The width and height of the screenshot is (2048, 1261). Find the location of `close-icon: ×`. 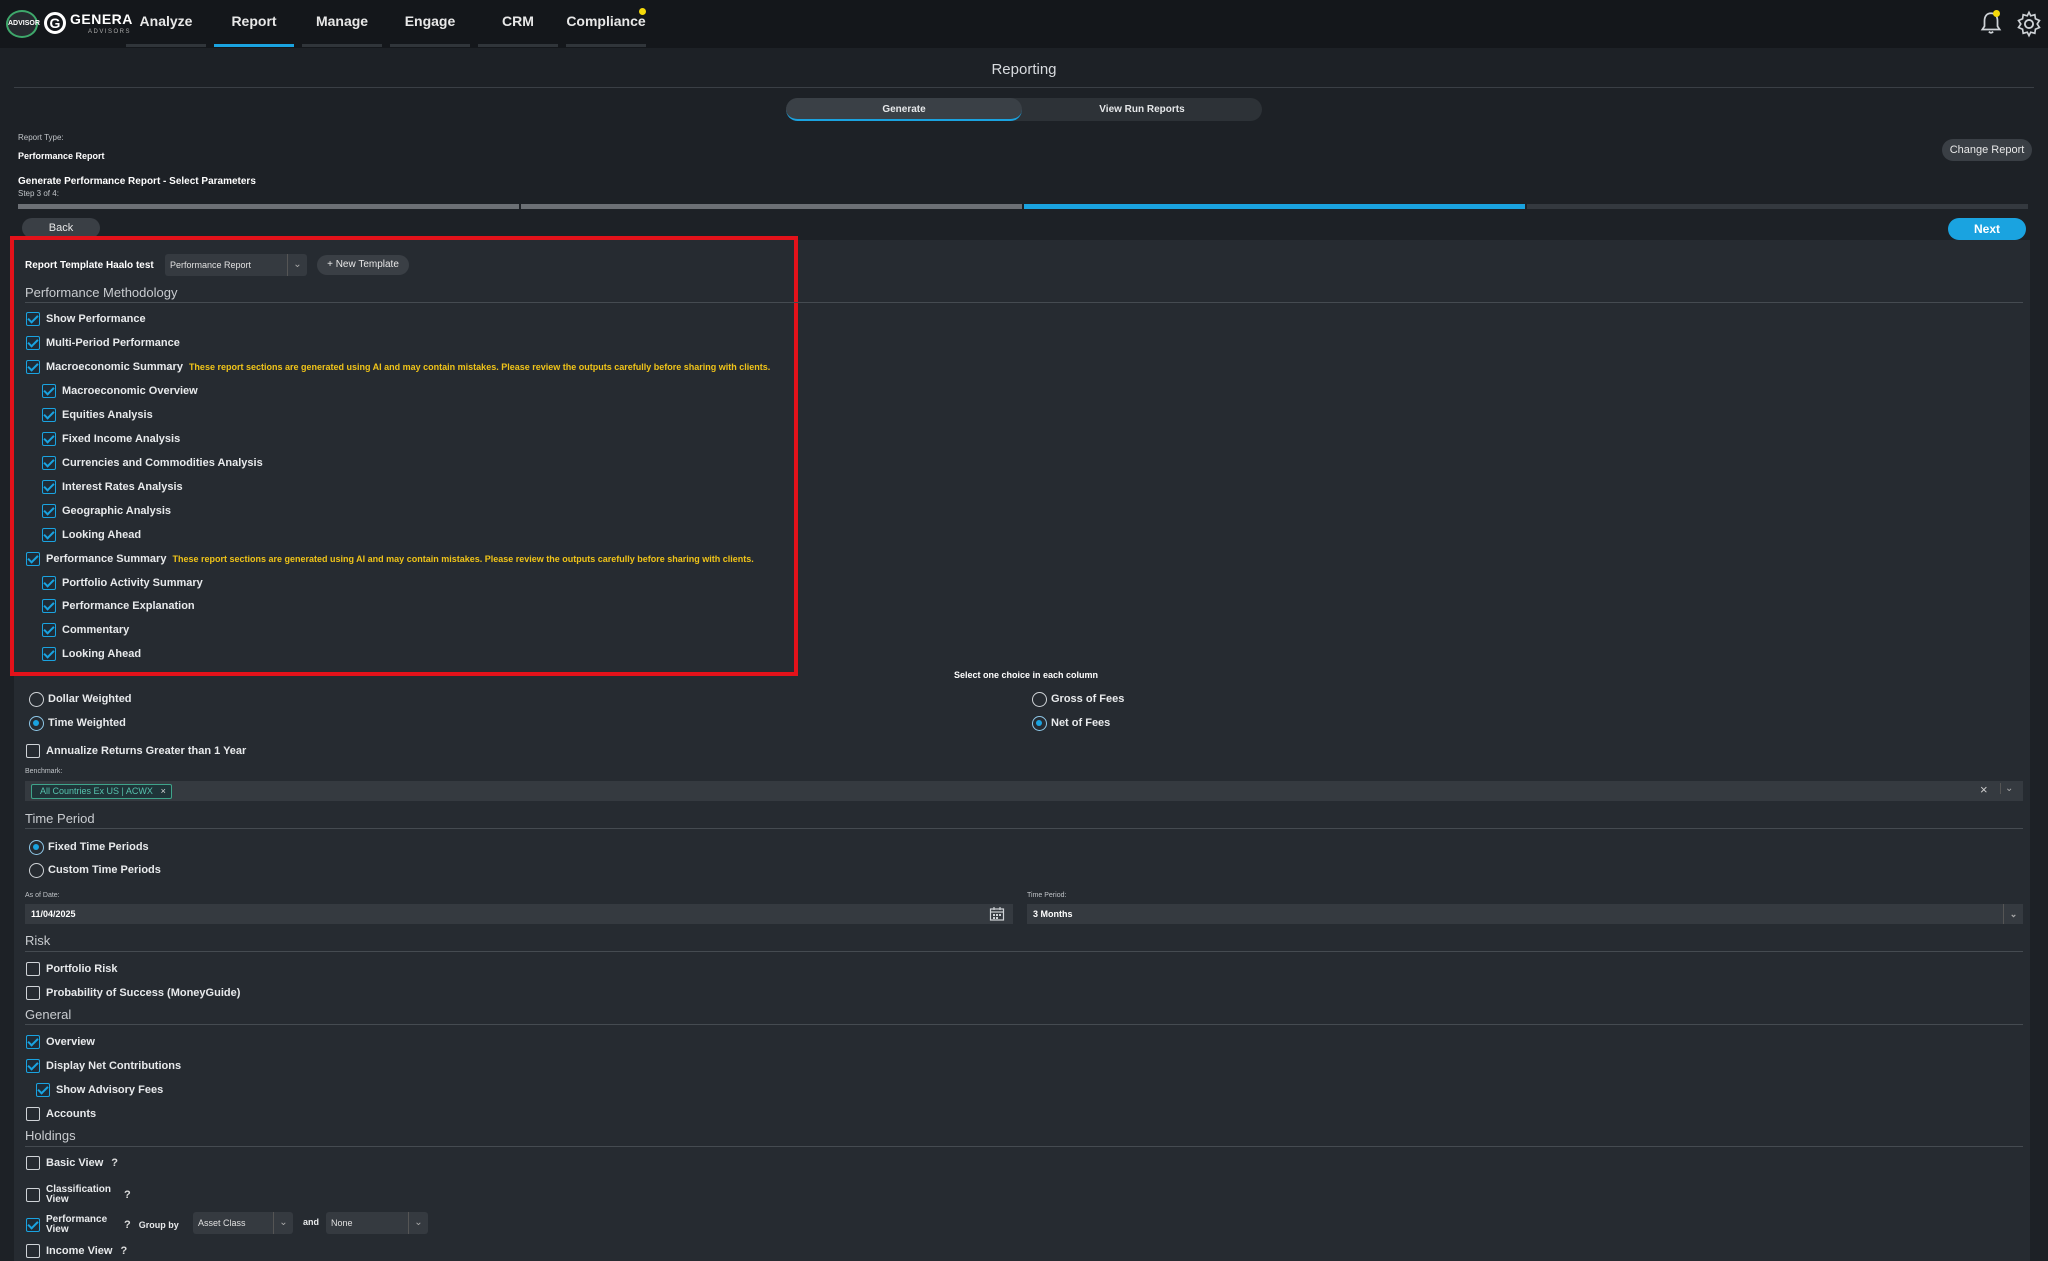

close-icon: × is located at coordinates (163, 791).